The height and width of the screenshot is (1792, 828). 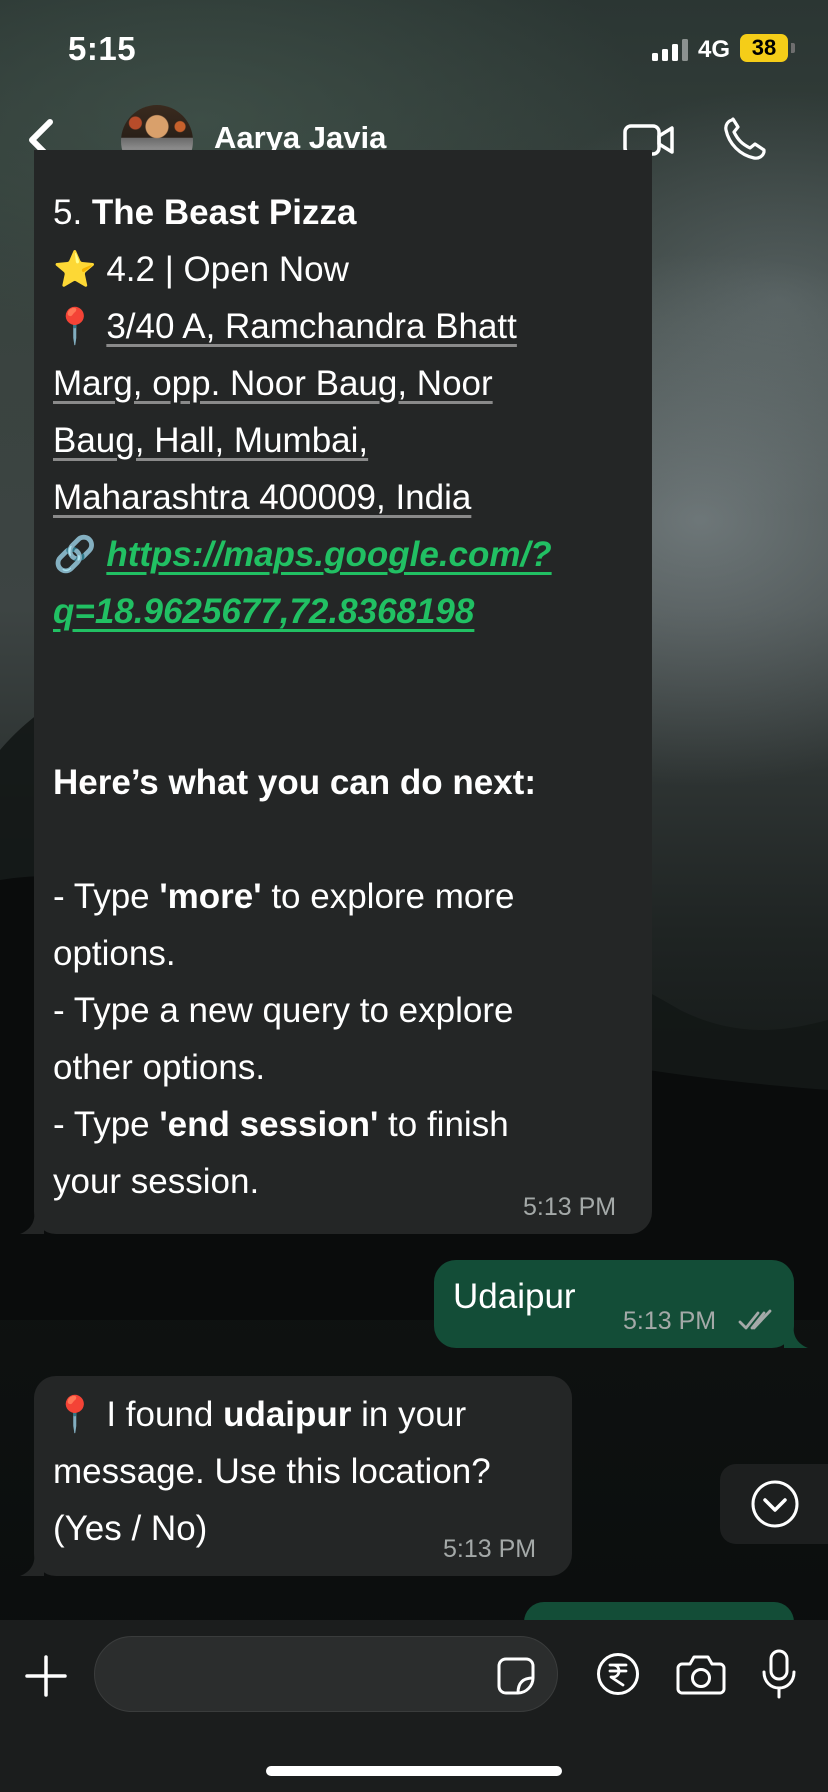 What do you see at coordinates (516, 1676) in the screenshot?
I see `sticker-icon` at bounding box center [516, 1676].